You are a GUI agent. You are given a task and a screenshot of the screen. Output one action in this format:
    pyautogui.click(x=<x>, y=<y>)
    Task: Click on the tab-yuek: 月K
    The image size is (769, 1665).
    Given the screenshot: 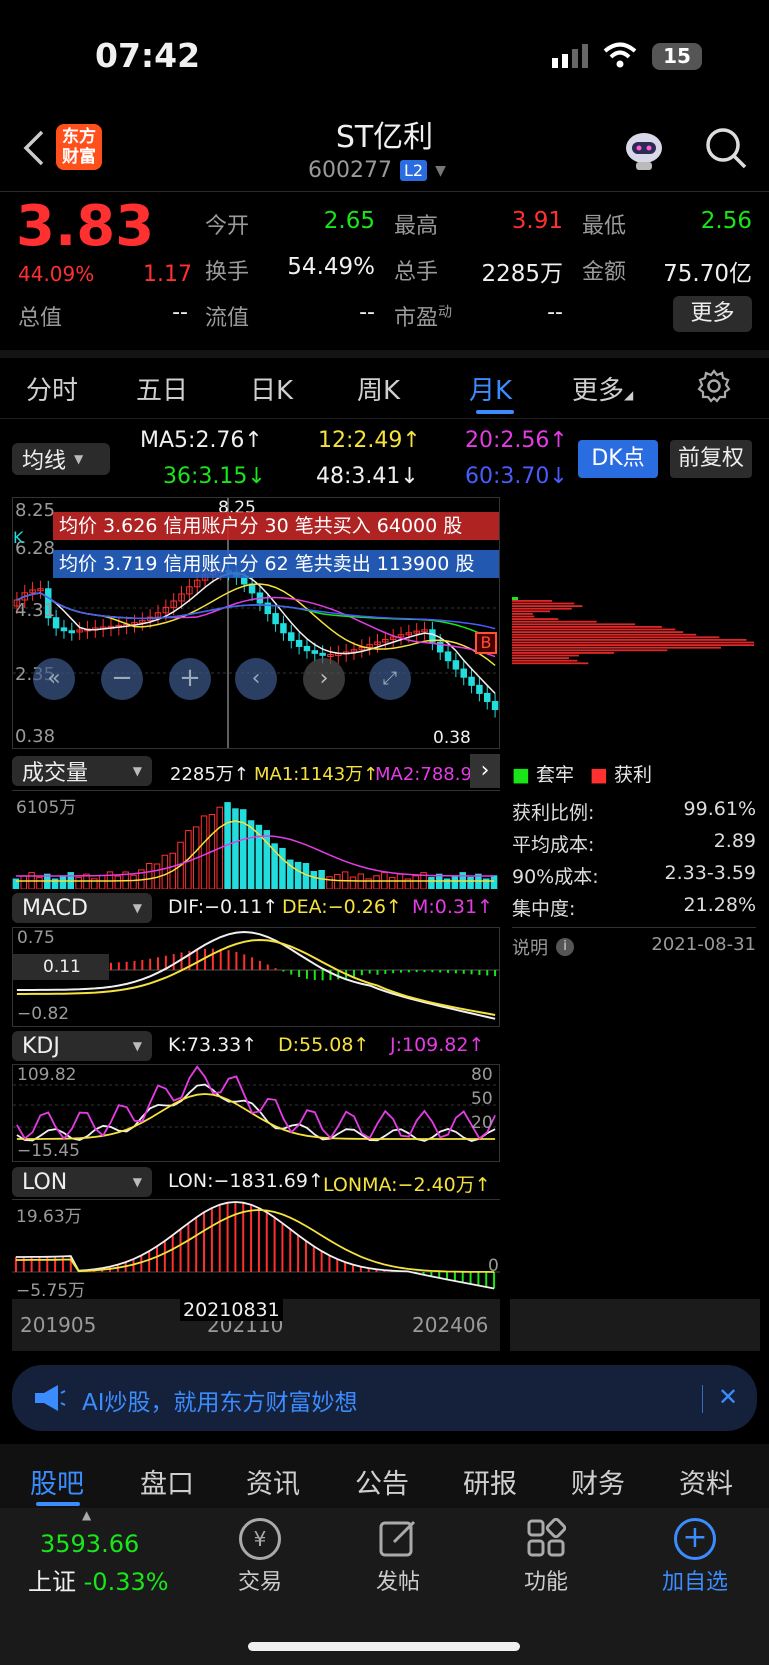 What is the action you would take?
    pyautogui.click(x=490, y=388)
    